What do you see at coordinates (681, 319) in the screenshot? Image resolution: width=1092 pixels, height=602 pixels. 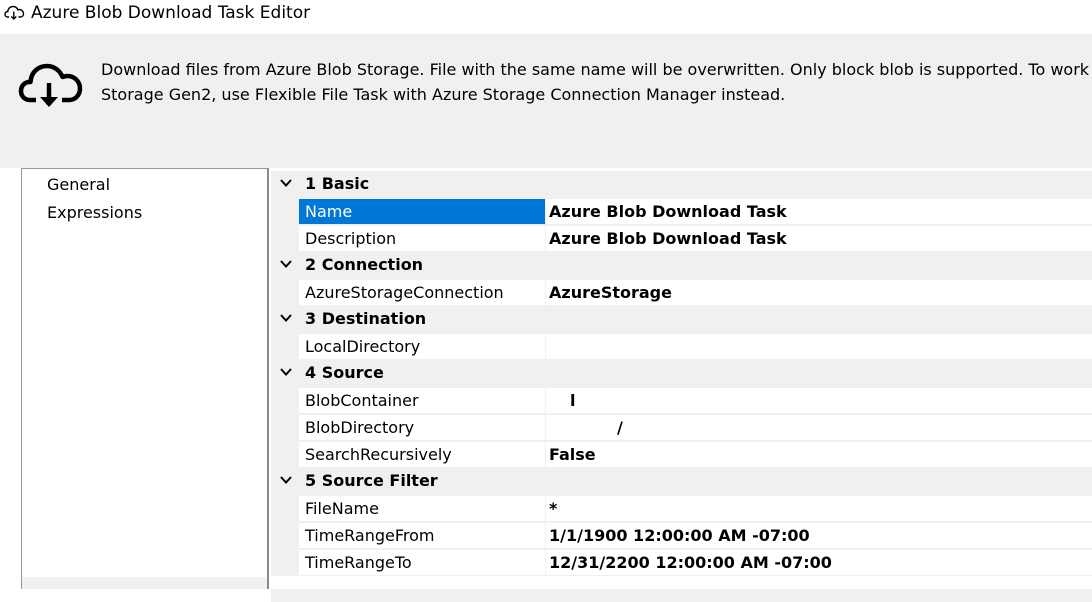 I see `category-destination: 3 Destination` at bounding box center [681, 319].